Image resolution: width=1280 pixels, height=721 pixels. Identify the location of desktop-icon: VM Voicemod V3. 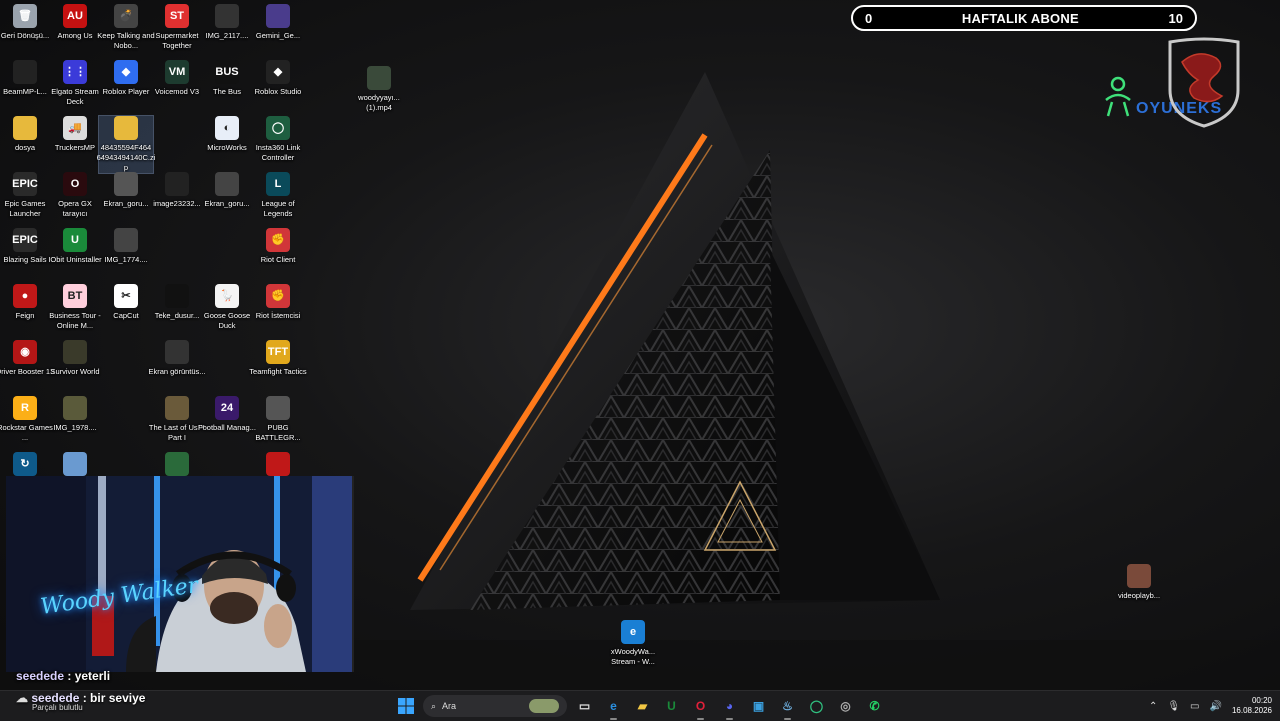
(177, 78).